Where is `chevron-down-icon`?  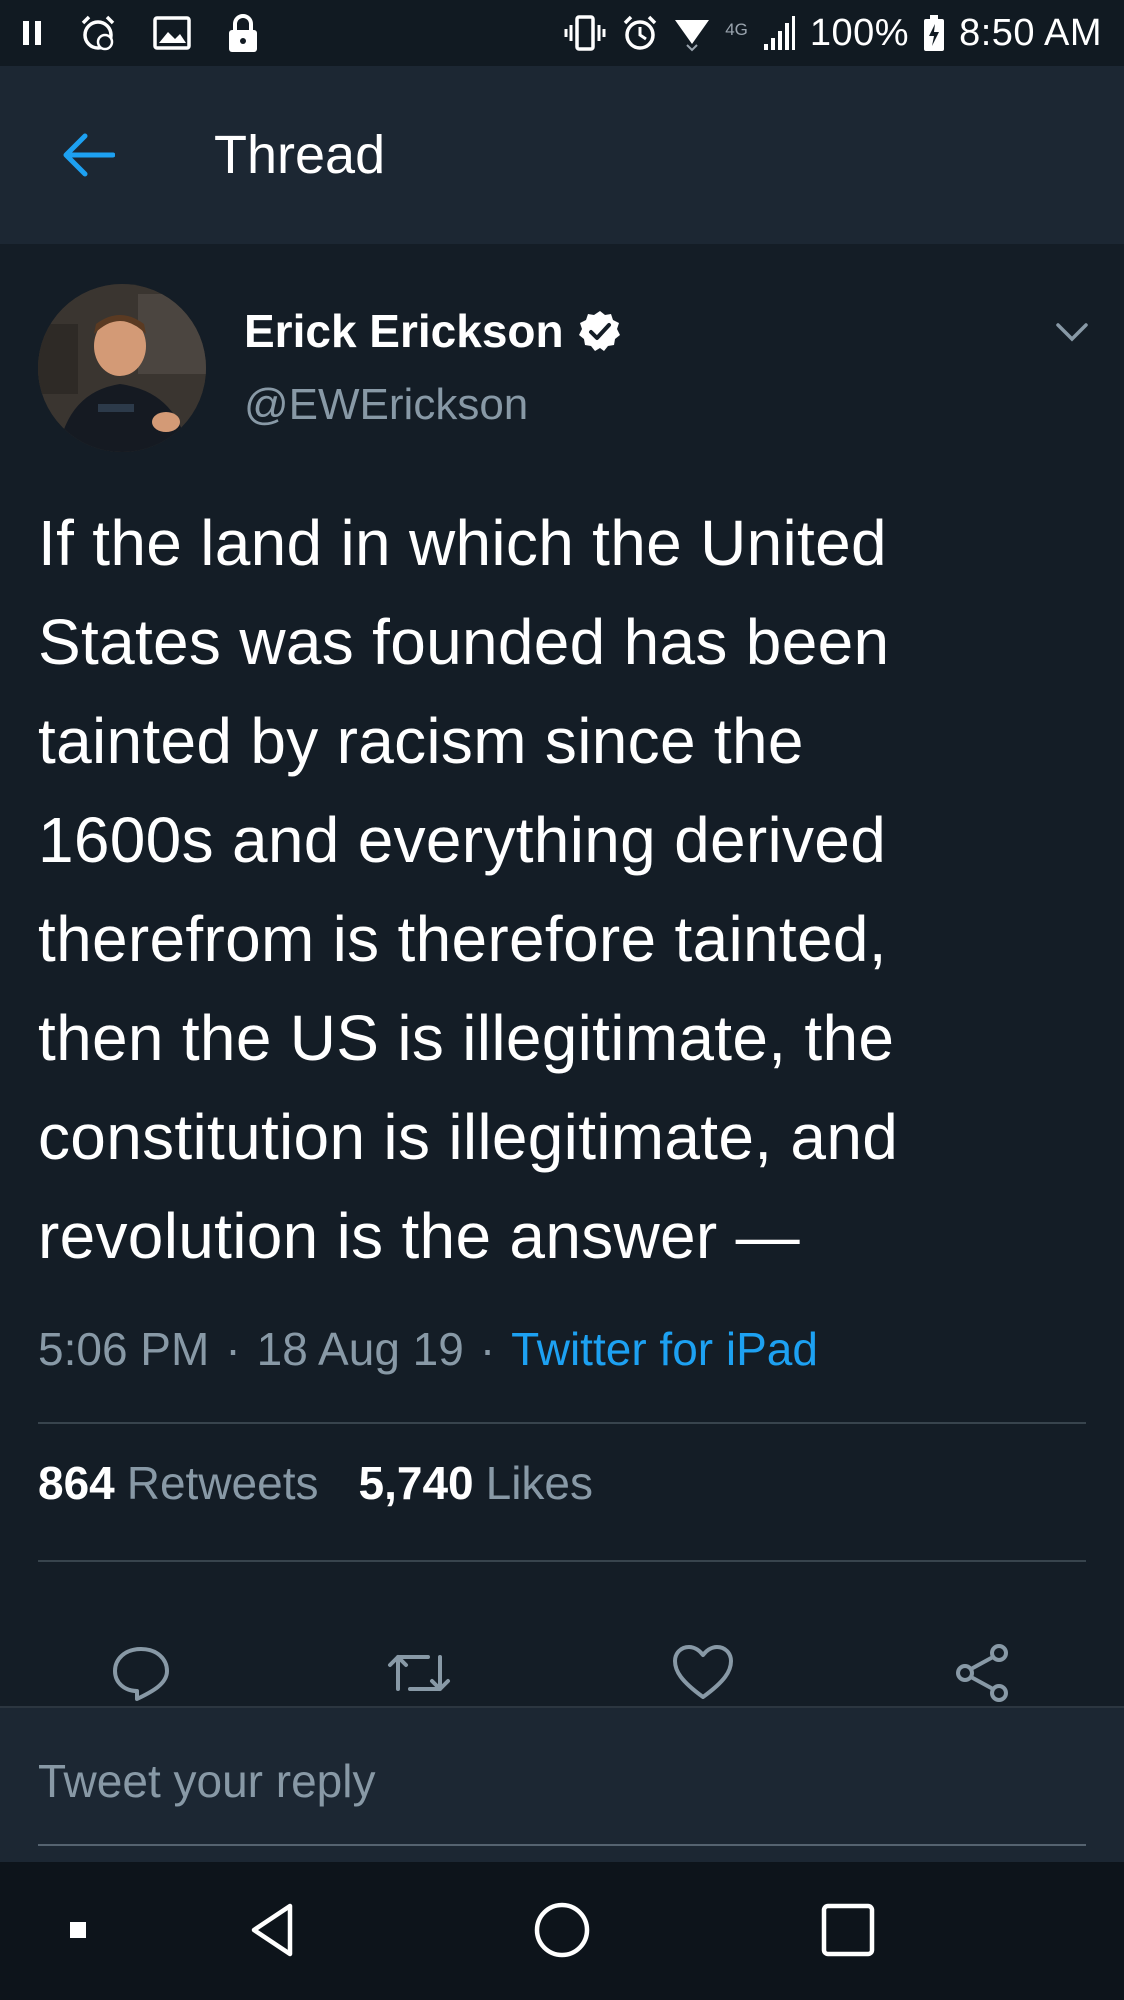 chevron-down-icon is located at coordinates (1072, 332).